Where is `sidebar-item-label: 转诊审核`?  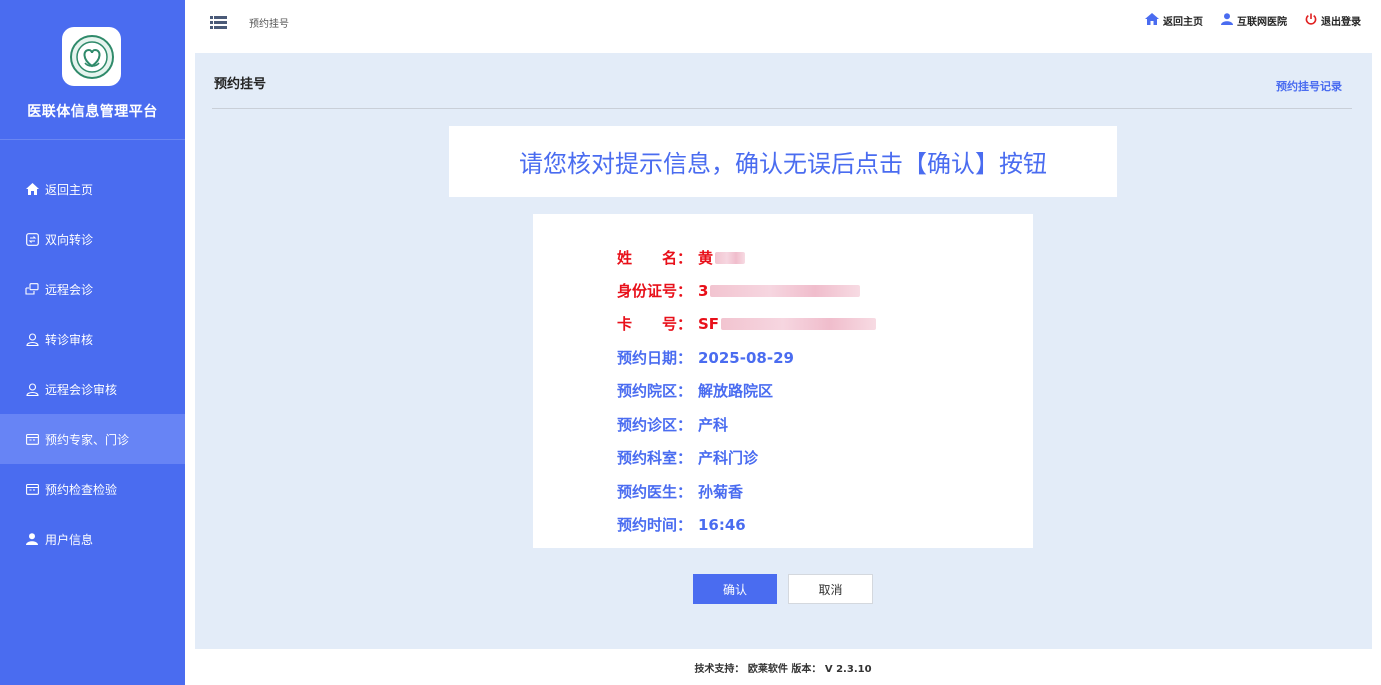
sidebar-item-label: 转诊审核 is located at coordinates (69, 339).